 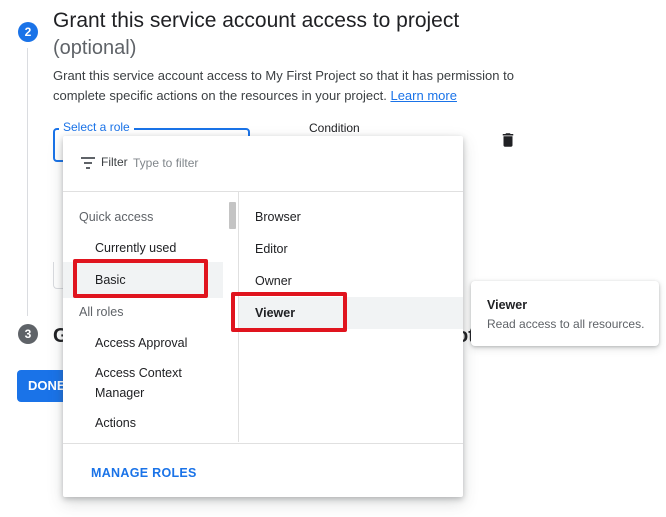 What do you see at coordinates (289, 312) in the screenshot?
I see `viewer-annotation-box` at bounding box center [289, 312].